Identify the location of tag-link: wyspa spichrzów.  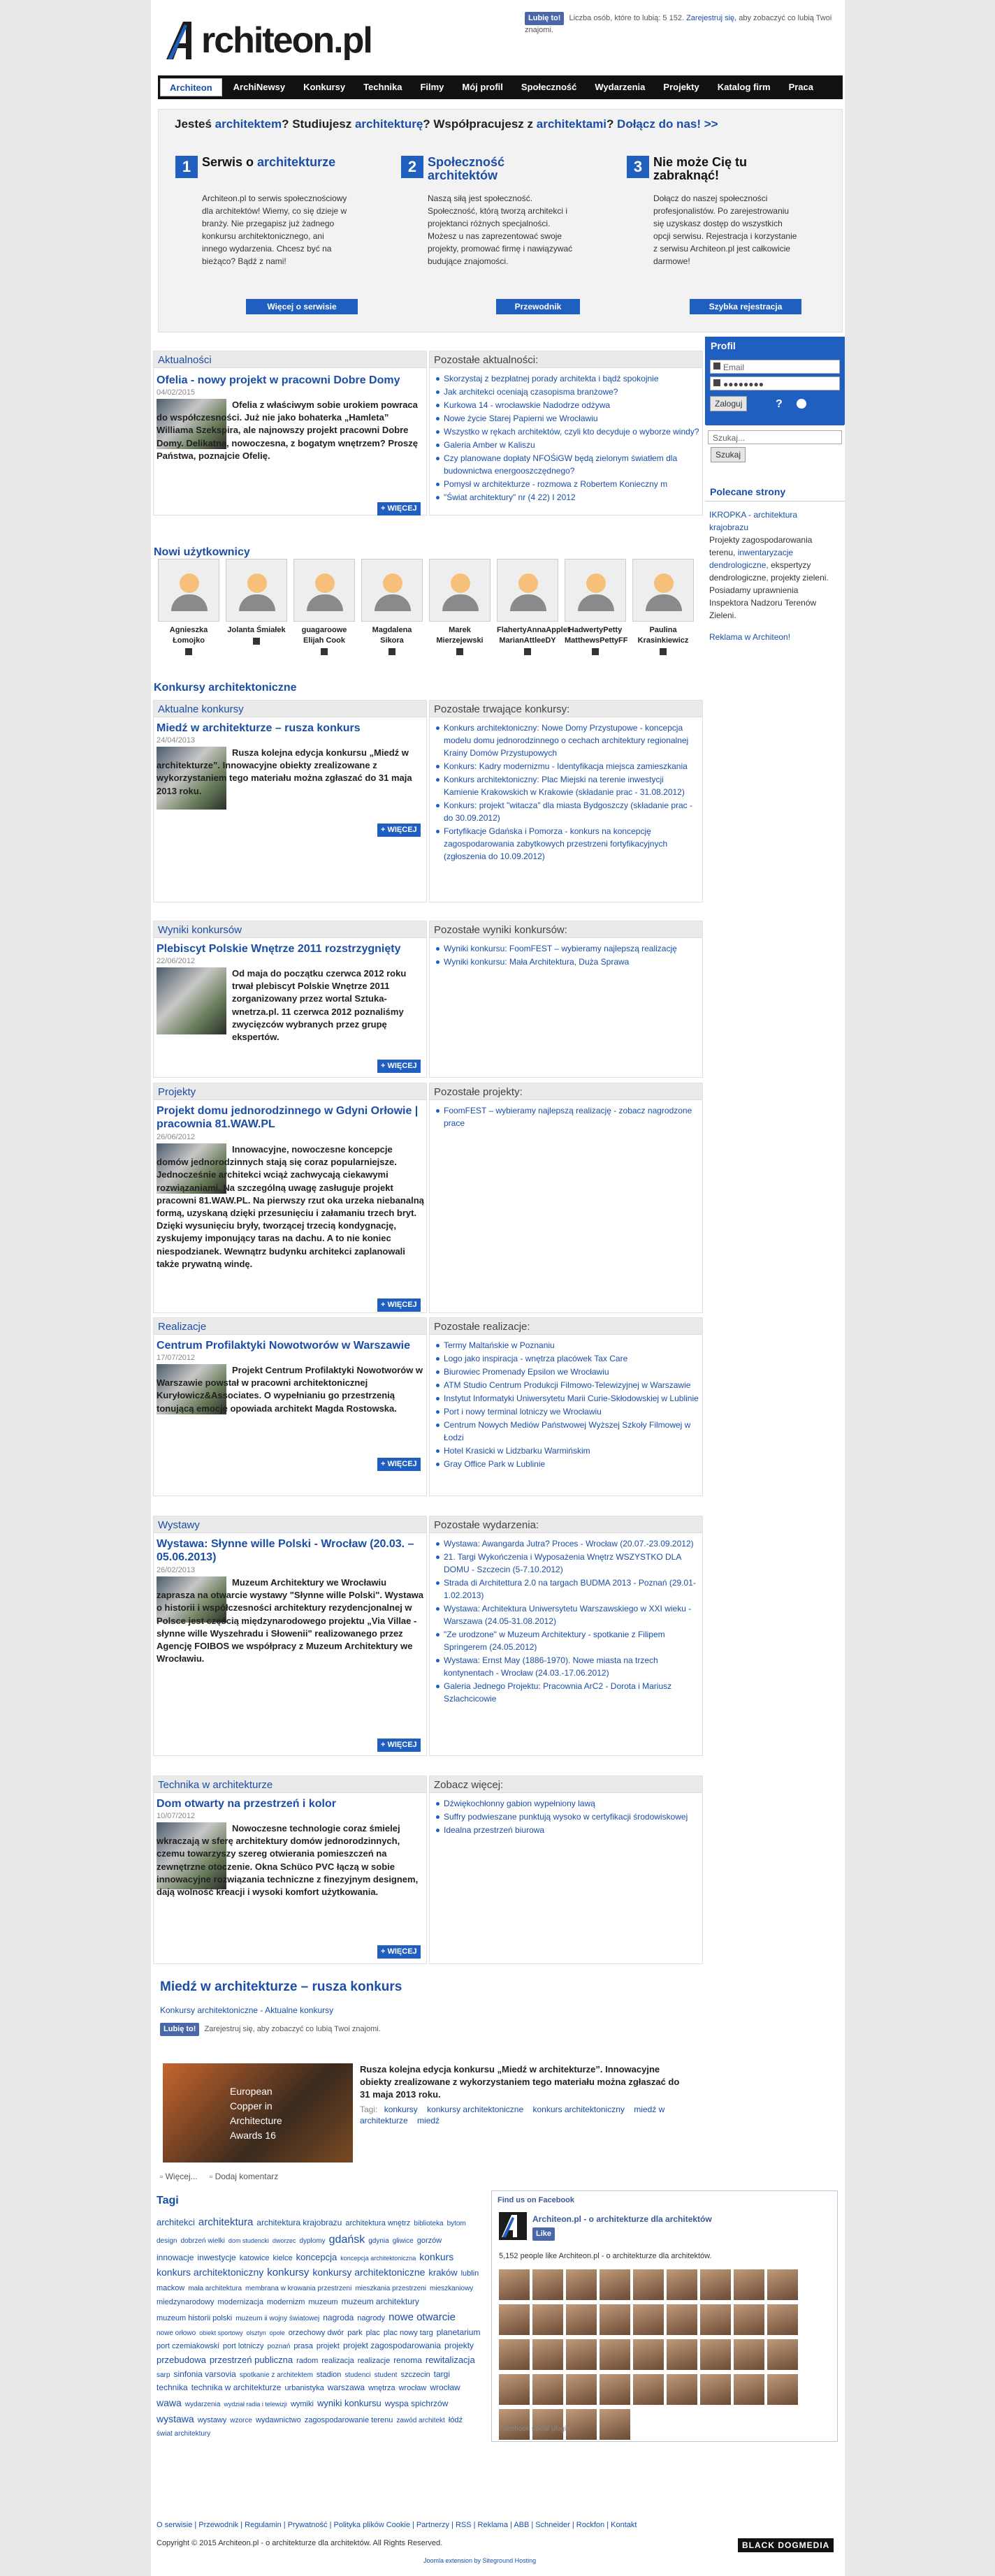
(417, 2403).